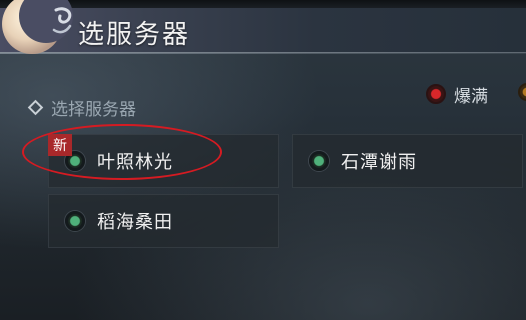 This screenshot has height=320, width=526. I want to click on legend-full: 爆满, so click(457, 94).